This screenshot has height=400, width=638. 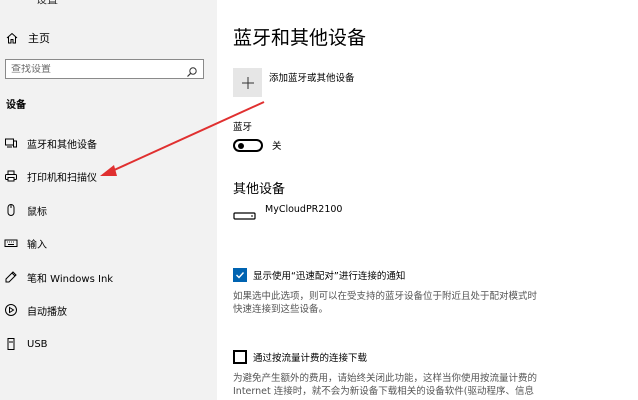 What do you see at coordinates (12, 38) in the screenshot?
I see `home-icon` at bounding box center [12, 38].